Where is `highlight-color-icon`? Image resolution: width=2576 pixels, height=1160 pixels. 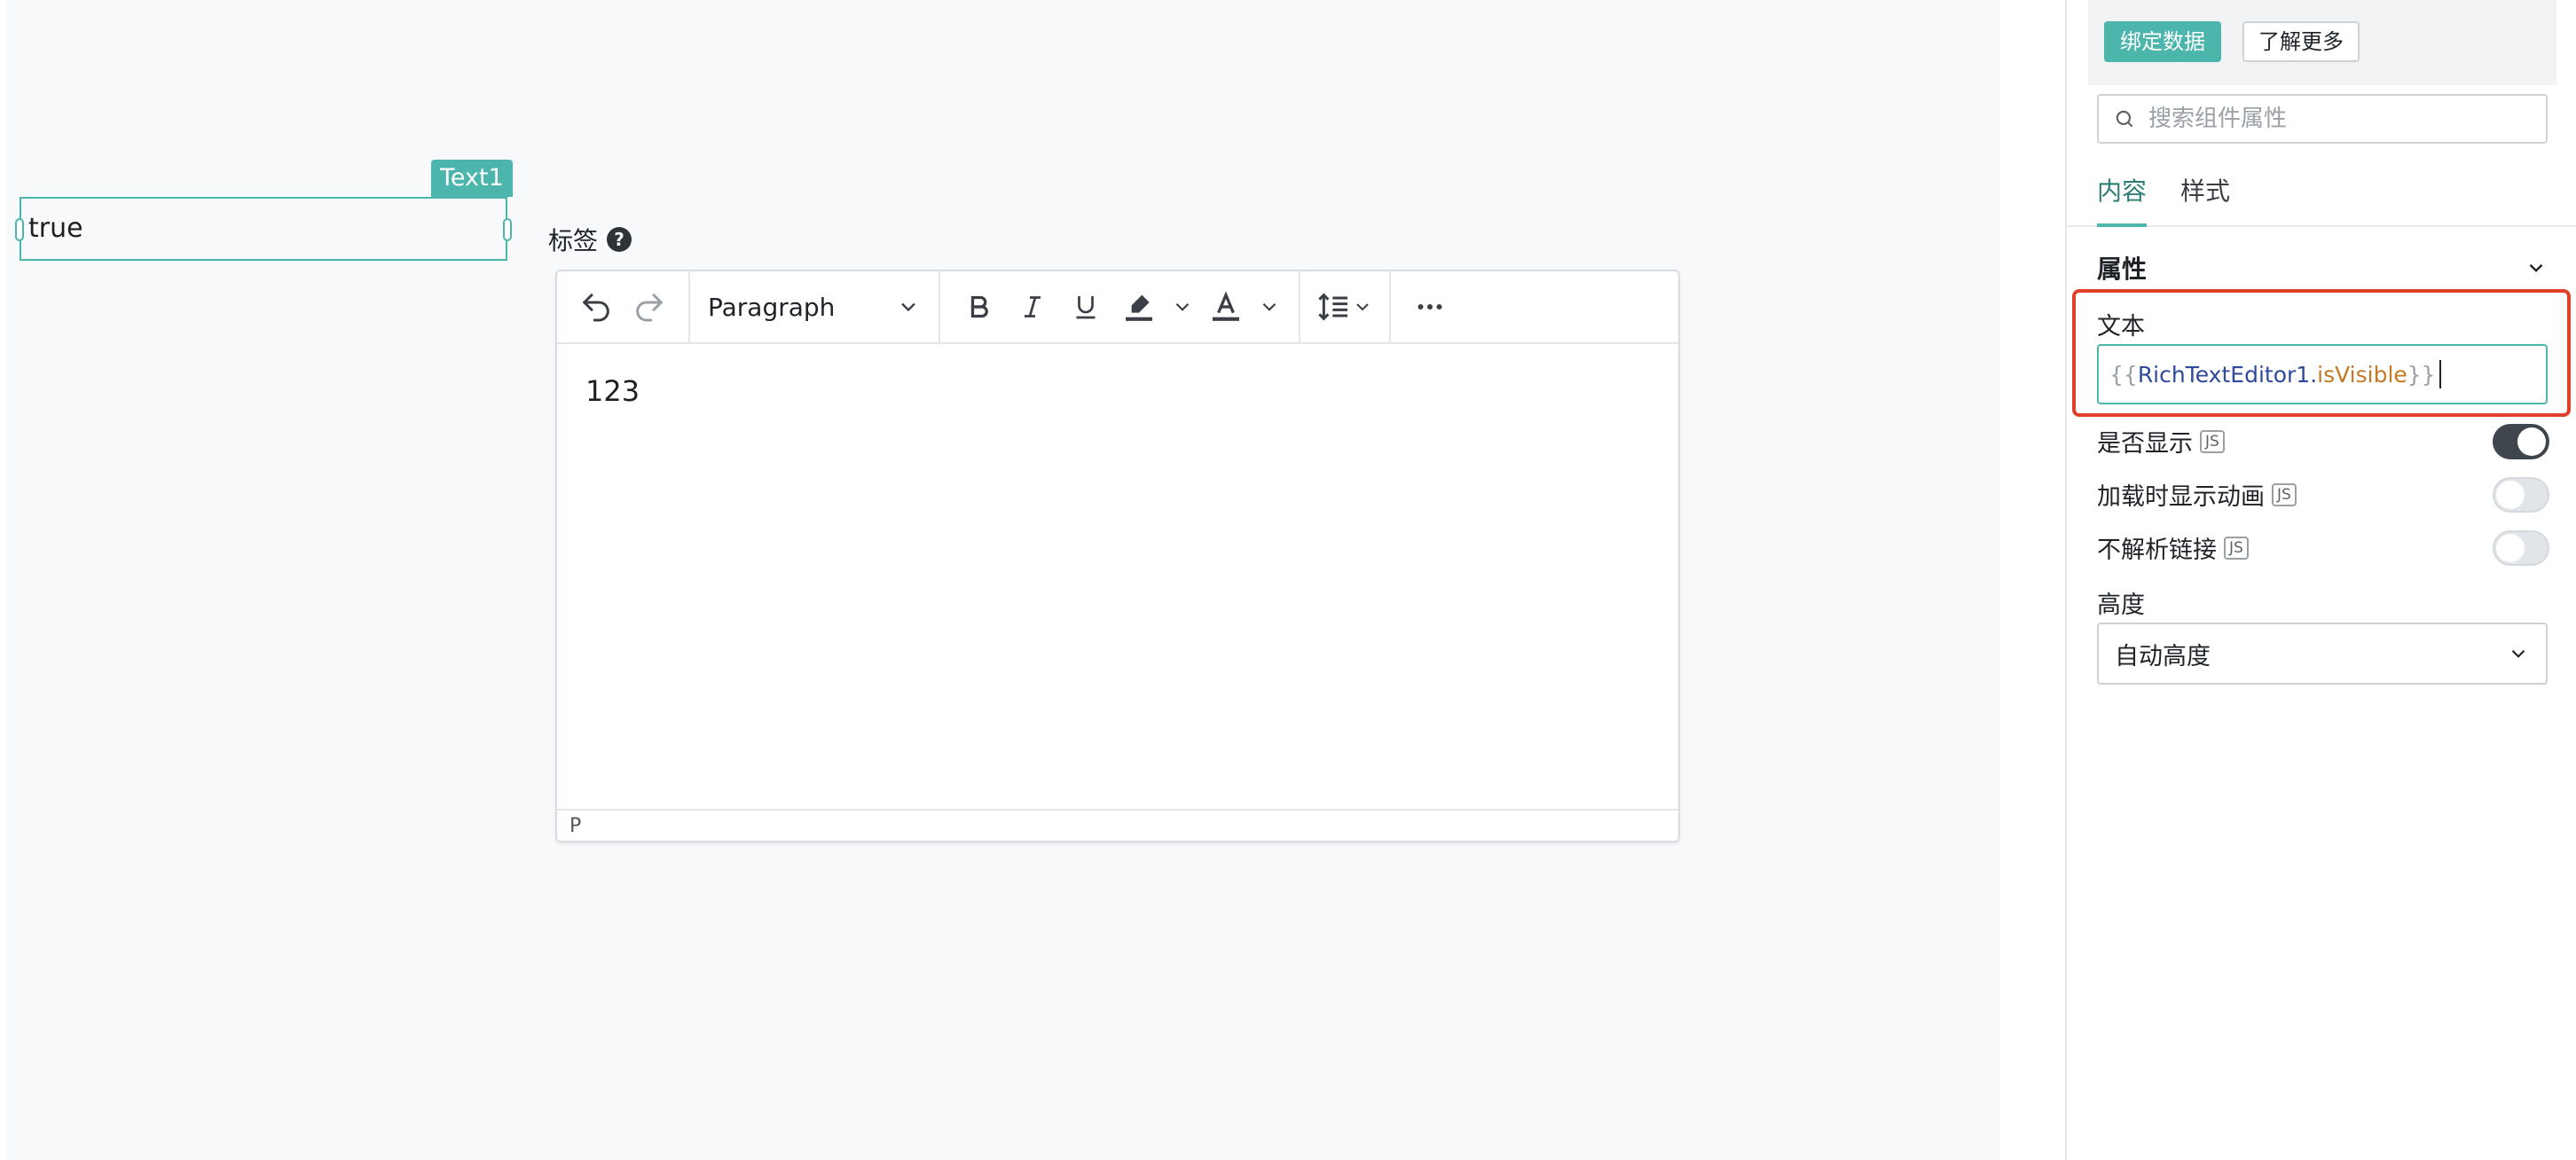
highlight-color-icon is located at coordinates (1139, 307).